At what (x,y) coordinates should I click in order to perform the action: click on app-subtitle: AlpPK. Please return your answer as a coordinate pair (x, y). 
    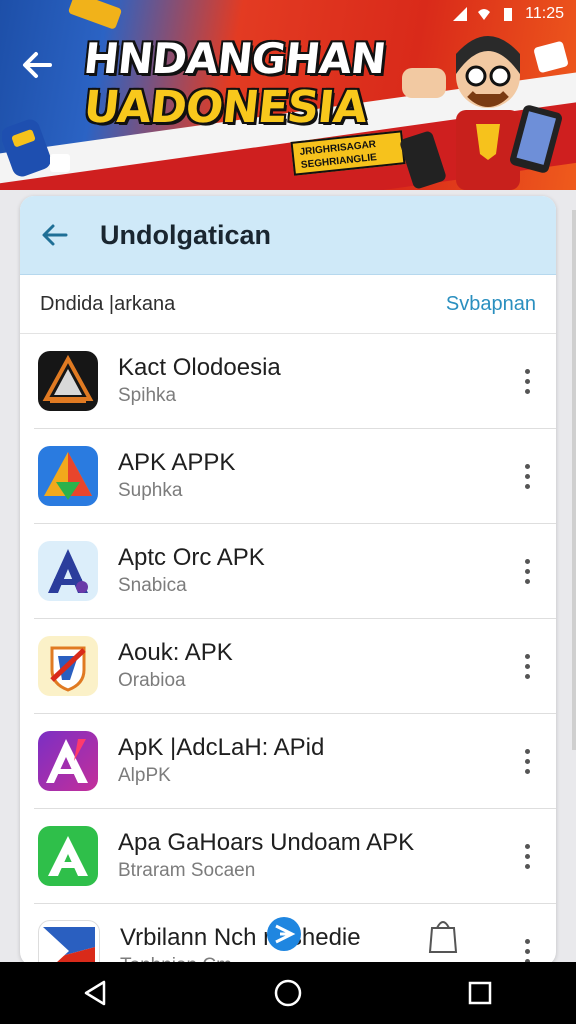
    Looking at the image, I should click on (144, 775).